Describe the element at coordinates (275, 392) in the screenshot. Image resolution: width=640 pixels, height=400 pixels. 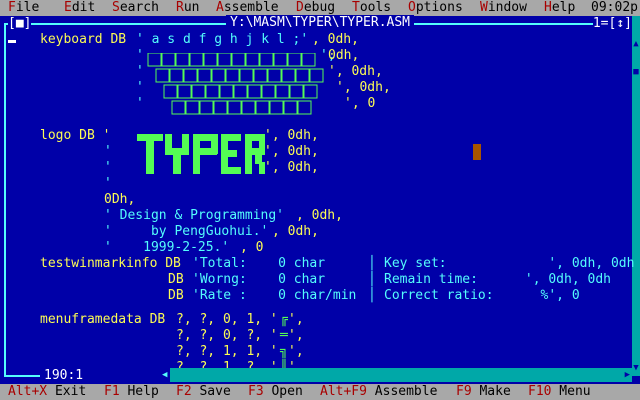
I see `status-open: F3 Open` at that location.